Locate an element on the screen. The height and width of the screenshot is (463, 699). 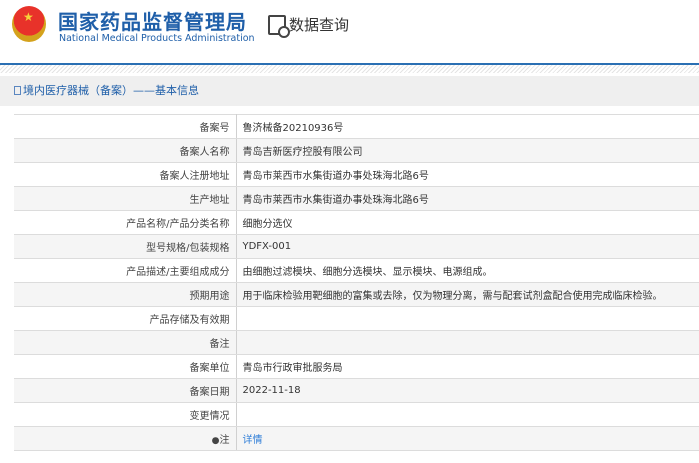
field-label: 型号规格/包装规格 is located at coordinates (125, 246).